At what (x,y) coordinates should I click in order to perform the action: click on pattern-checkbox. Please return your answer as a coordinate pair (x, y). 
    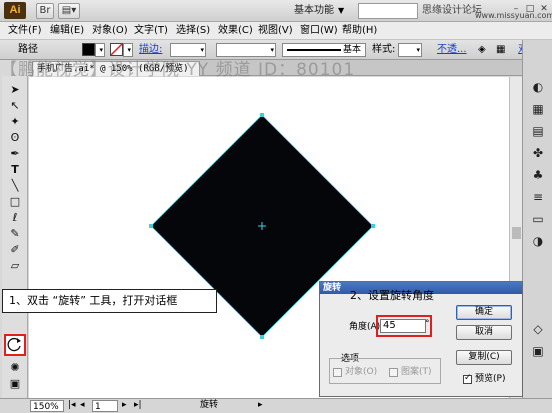
    Looking at the image, I should click on (393, 372).